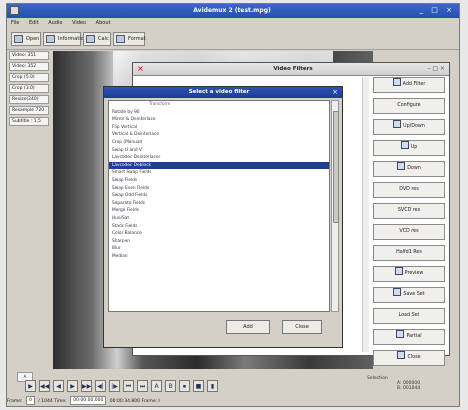 Image resolution: width=468 pixels, height=410 pixels. What do you see at coordinates (414, 336) in the screenshot?
I see `partial-label: Partial` at bounding box center [414, 336].